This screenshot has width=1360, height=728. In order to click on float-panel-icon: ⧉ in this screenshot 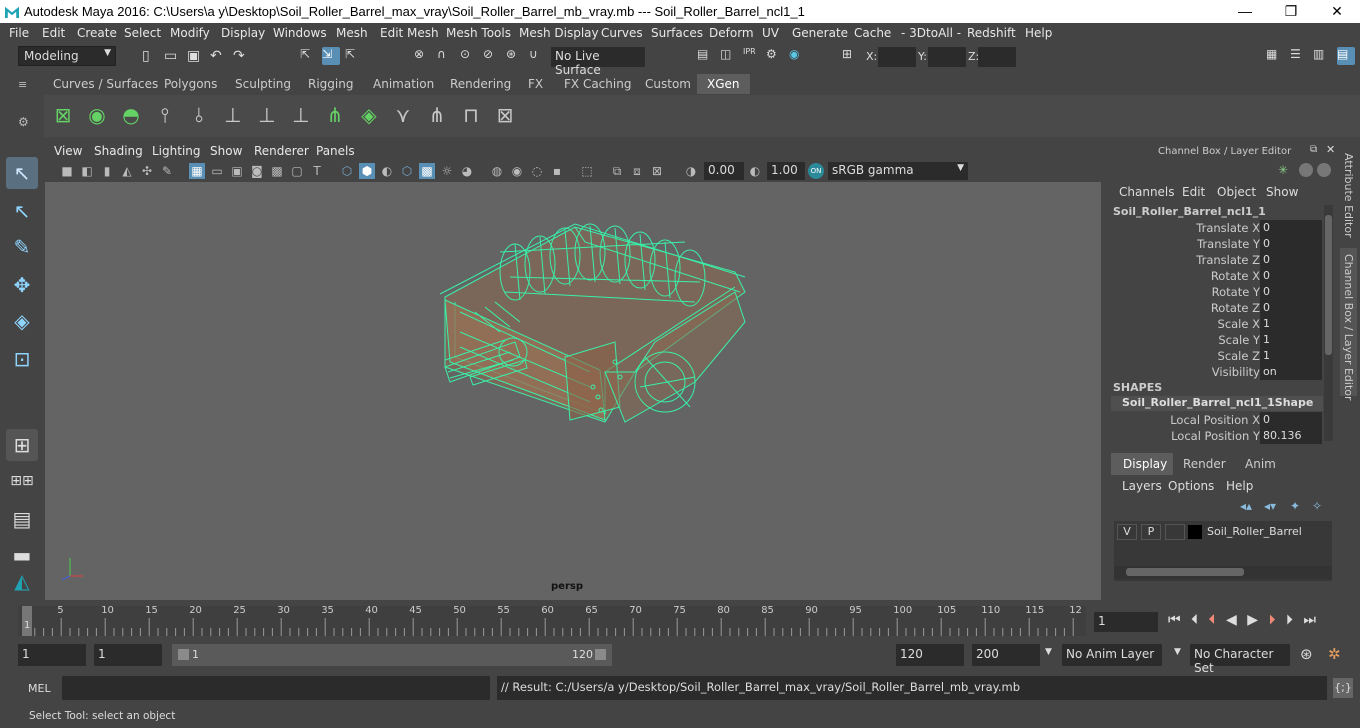, I will do `click(1316, 150)`.